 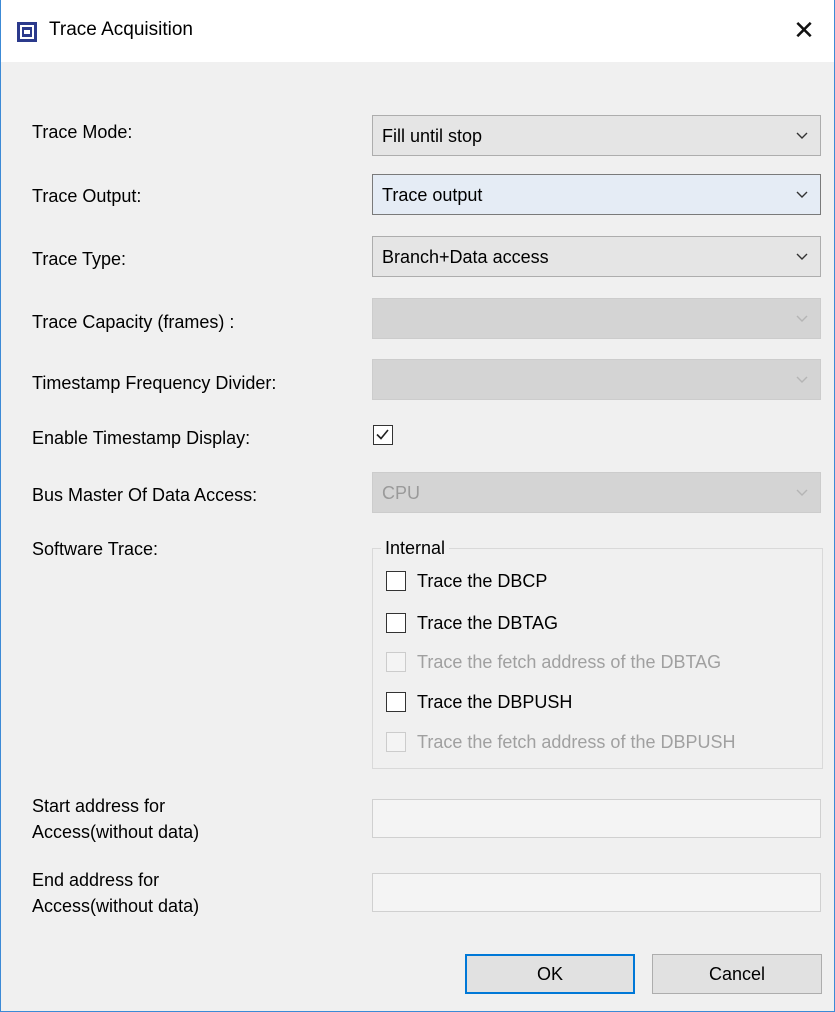 I want to click on close-icon: ✕, so click(x=804, y=31).